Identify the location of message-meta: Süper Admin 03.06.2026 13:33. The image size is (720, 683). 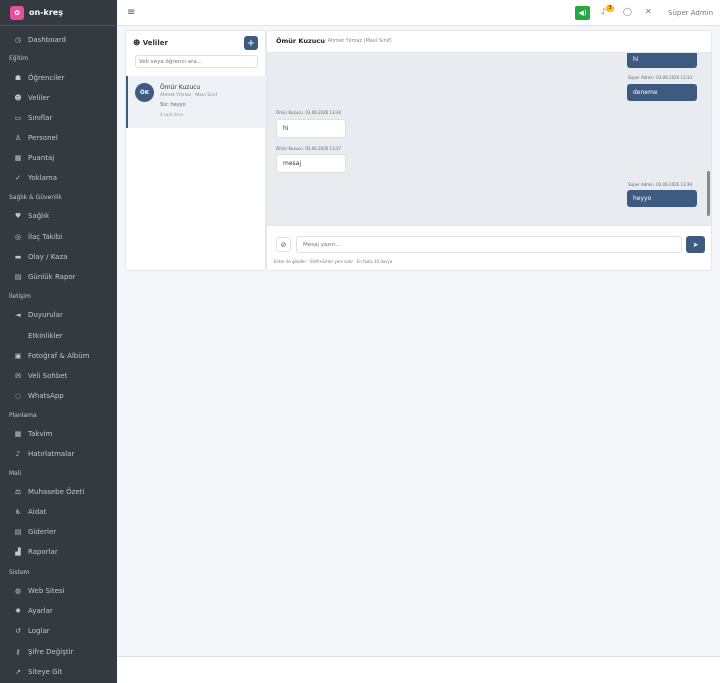
(660, 77).